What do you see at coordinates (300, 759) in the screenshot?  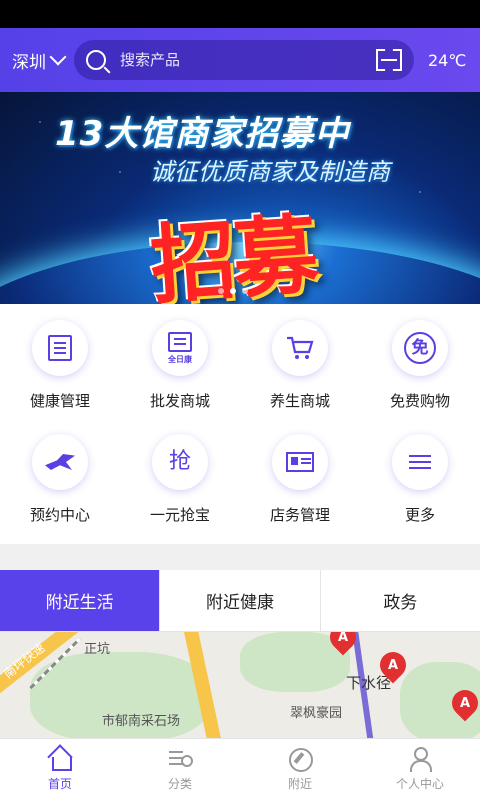 I see `compass-icon` at bounding box center [300, 759].